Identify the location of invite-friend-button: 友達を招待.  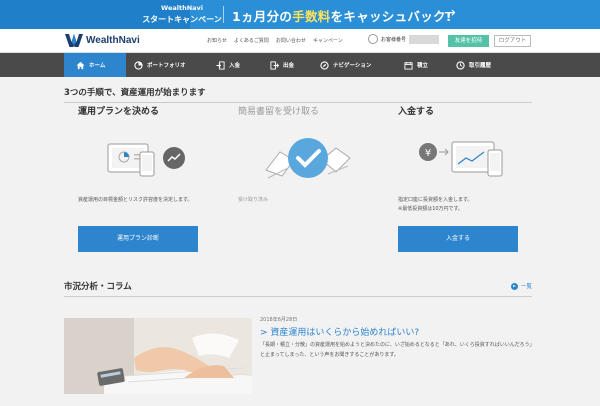
(468, 41).